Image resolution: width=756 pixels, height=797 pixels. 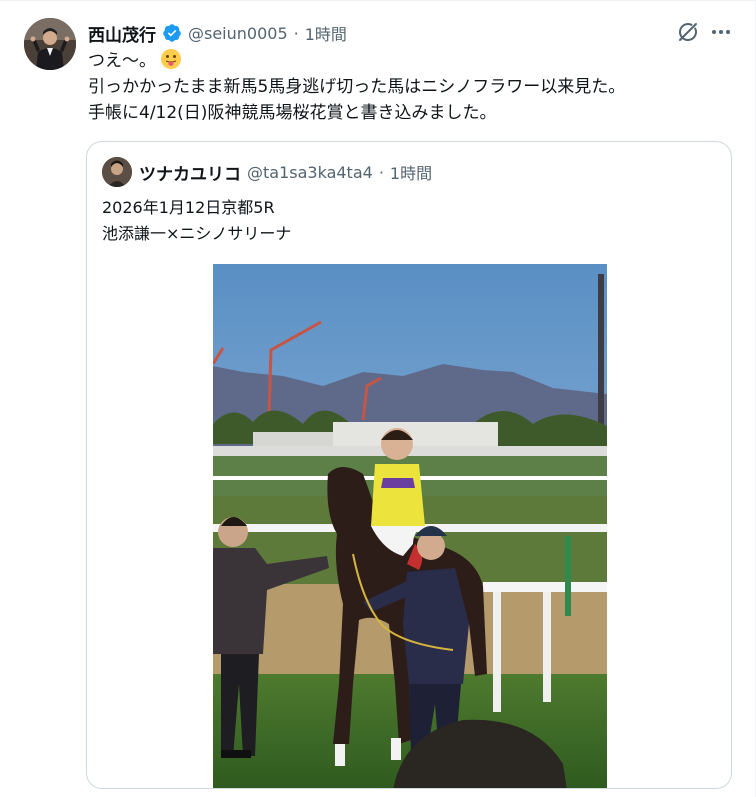 I want to click on author-avatar, so click(x=50, y=44).